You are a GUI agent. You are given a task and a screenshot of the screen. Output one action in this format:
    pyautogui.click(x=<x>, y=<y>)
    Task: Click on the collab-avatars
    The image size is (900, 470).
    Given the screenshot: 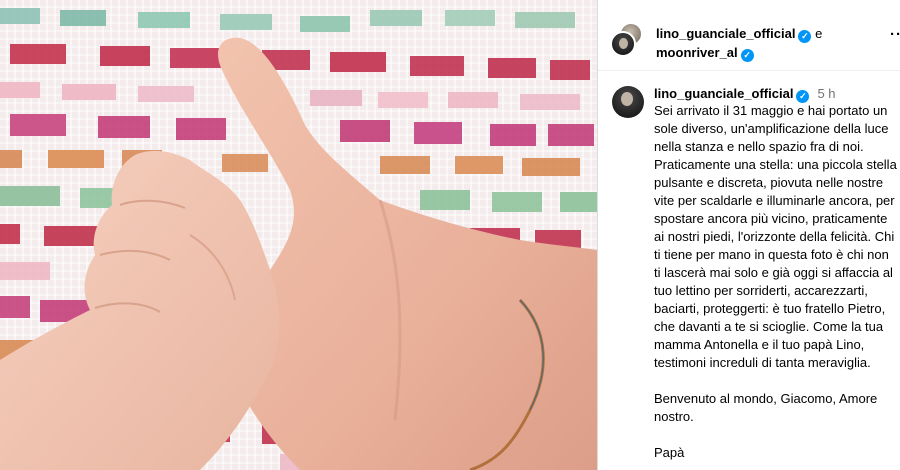 What is the action you would take?
    pyautogui.click(x=627, y=39)
    